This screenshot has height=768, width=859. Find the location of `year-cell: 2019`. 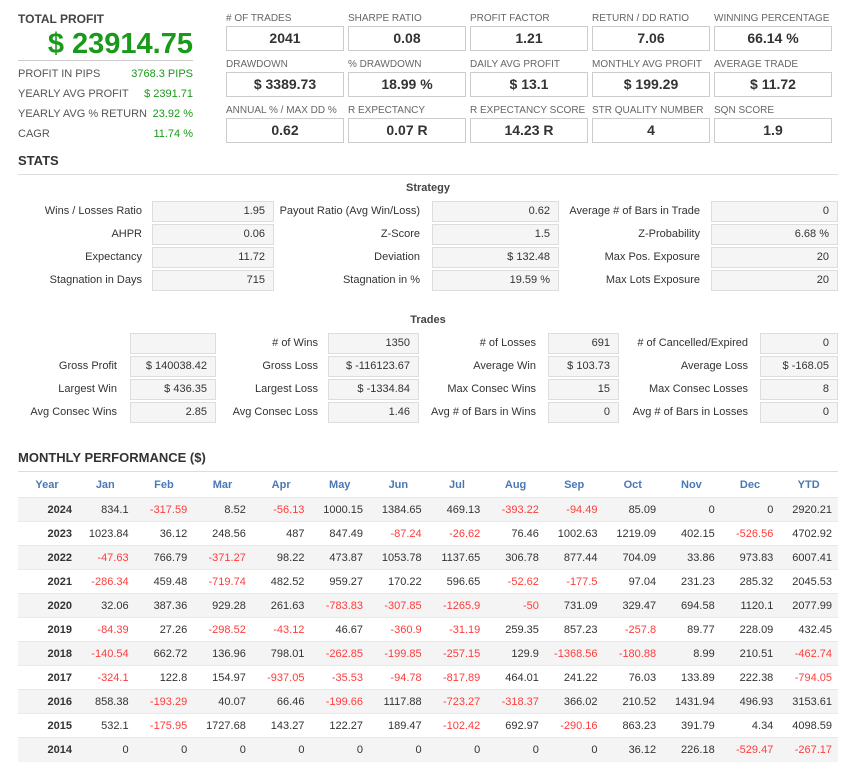

year-cell: 2019 is located at coordinates (47, 629).